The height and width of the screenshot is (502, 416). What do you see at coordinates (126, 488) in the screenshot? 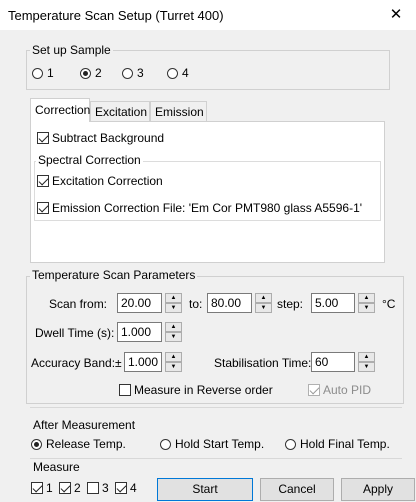
I see `measure-checkbox-4: 4` at bounding box center [126, 488].